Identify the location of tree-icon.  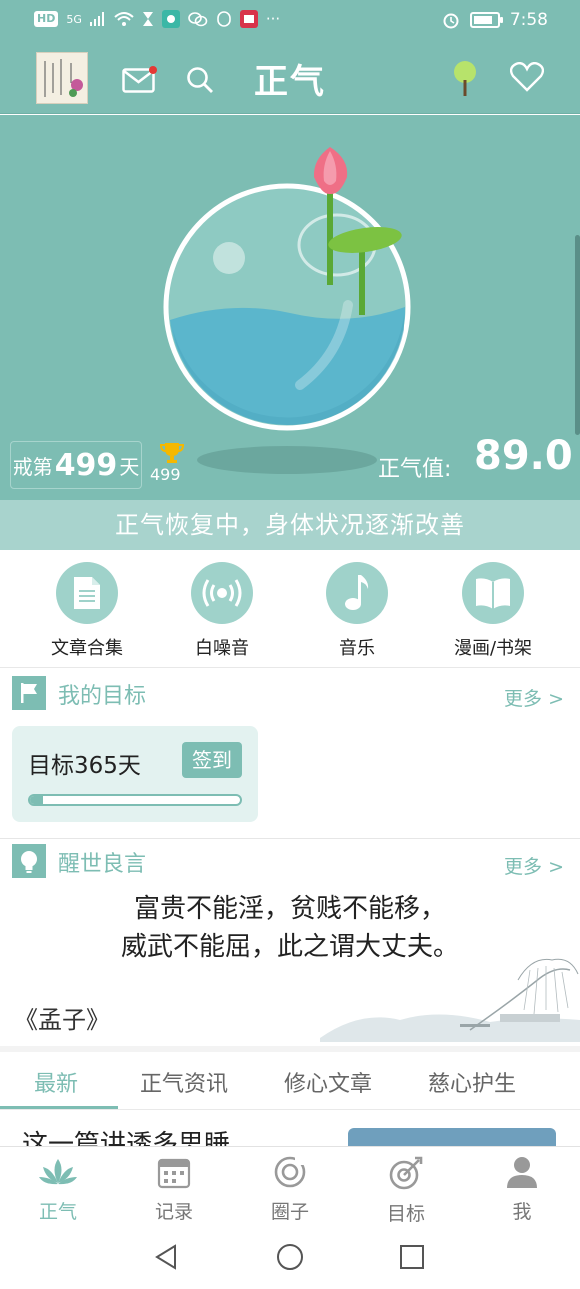
(465, 81).